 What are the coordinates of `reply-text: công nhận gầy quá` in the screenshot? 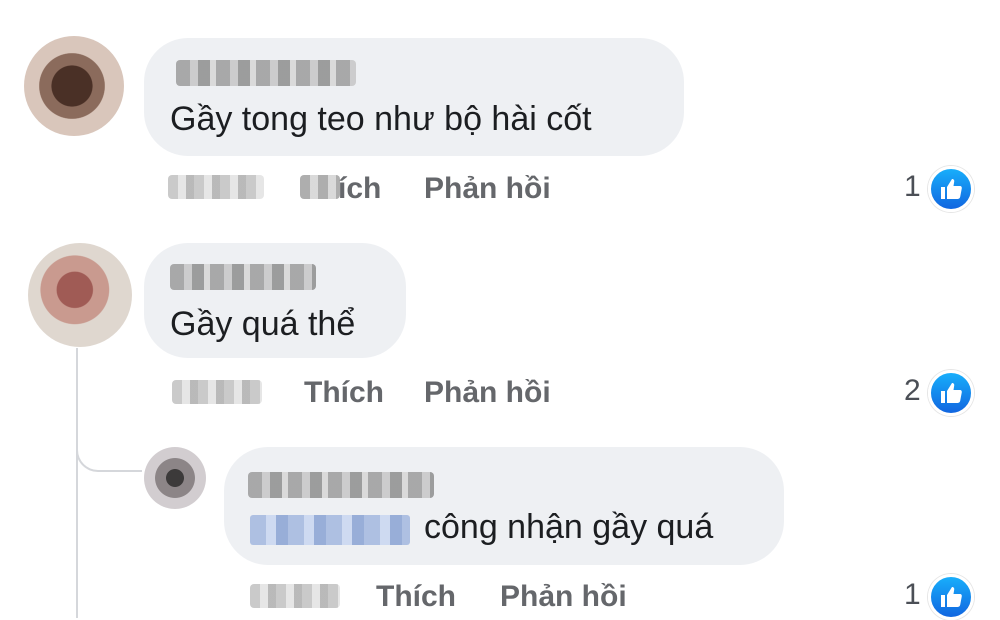 It's located at (569, 527).